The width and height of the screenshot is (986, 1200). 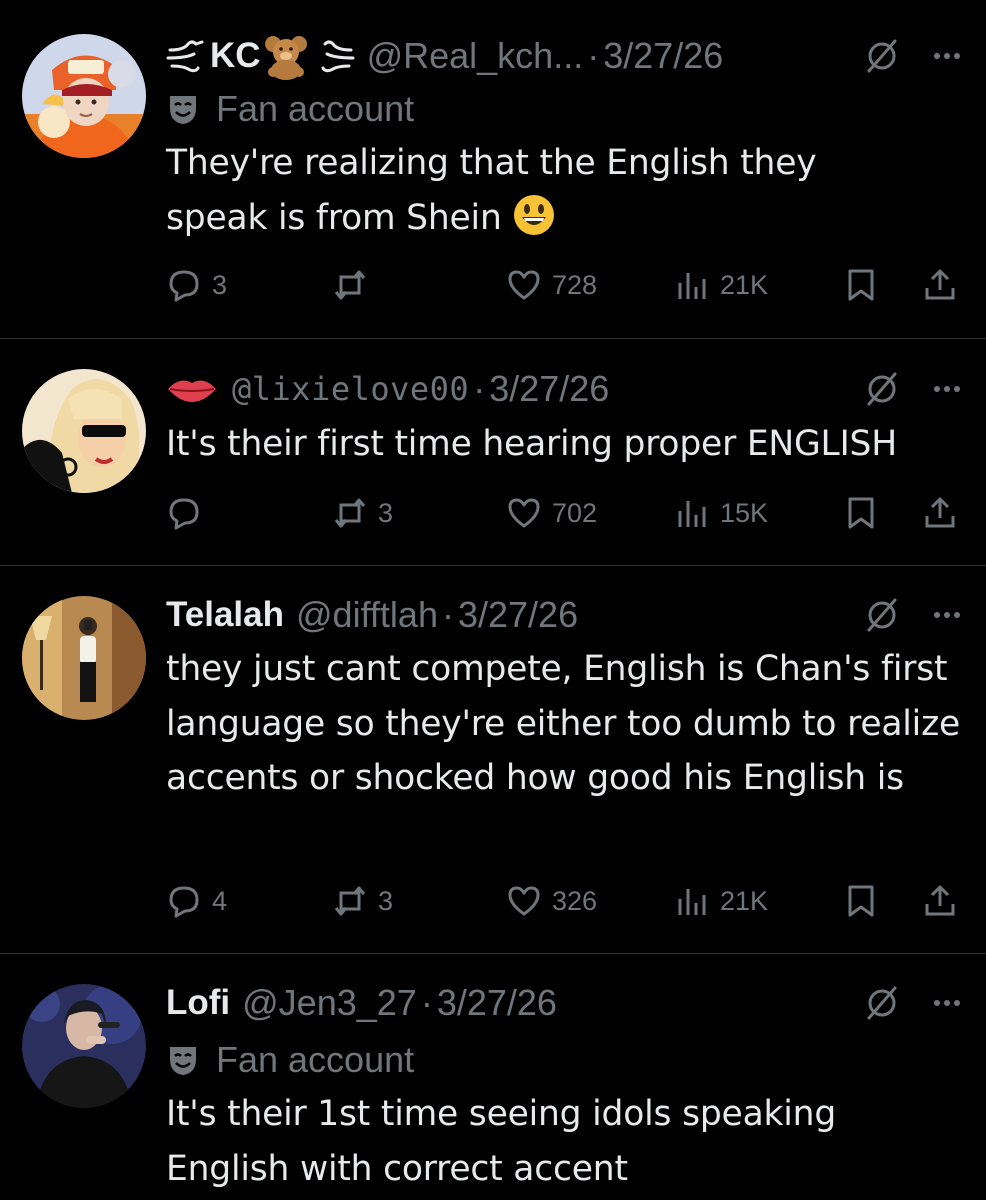 I want to click on like-button: 728, so click(x=551, y=285).